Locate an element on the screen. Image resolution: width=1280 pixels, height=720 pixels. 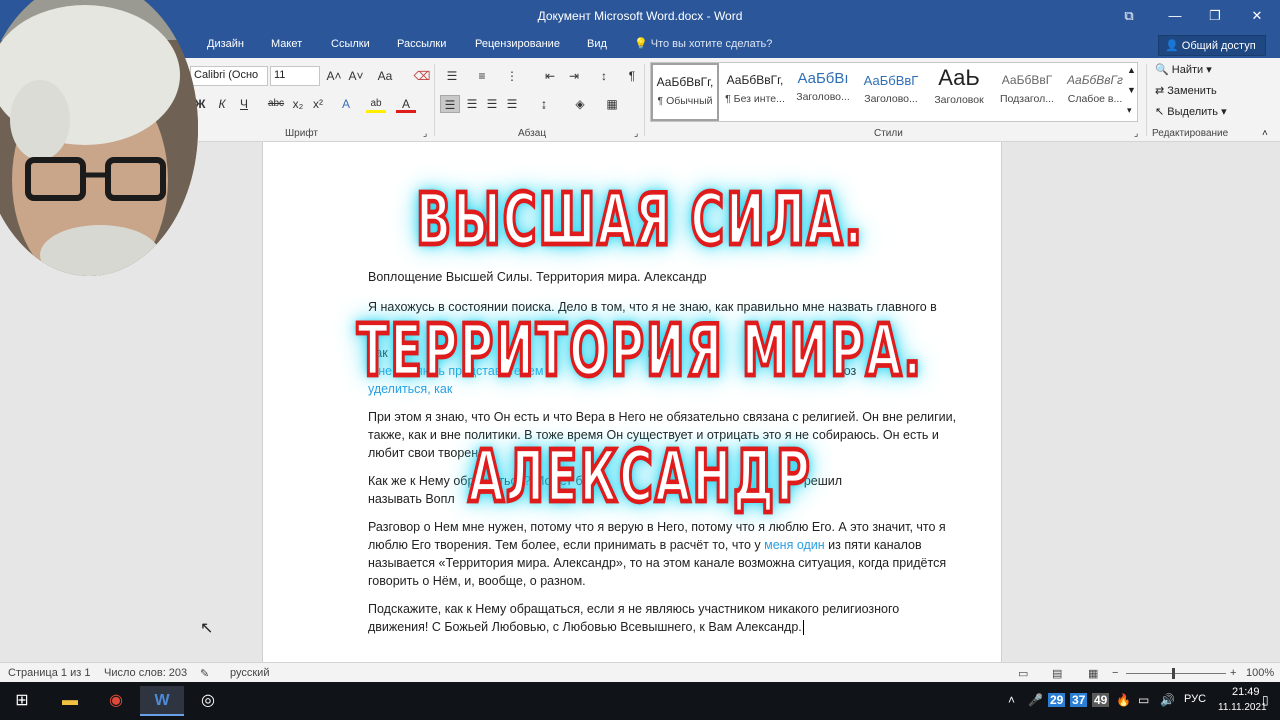
subscript-button: x₂ is located at coordinates (298, 104).